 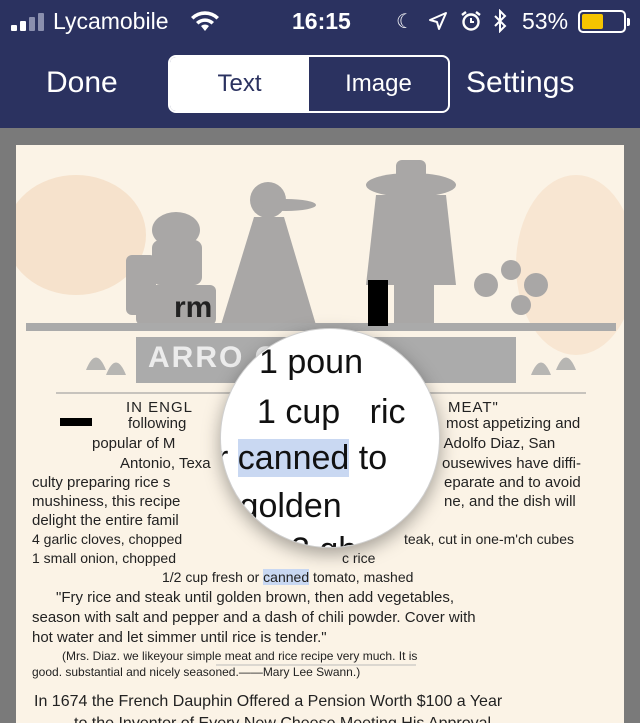 I want to click on battery-icon, so click(x=604, y=21).